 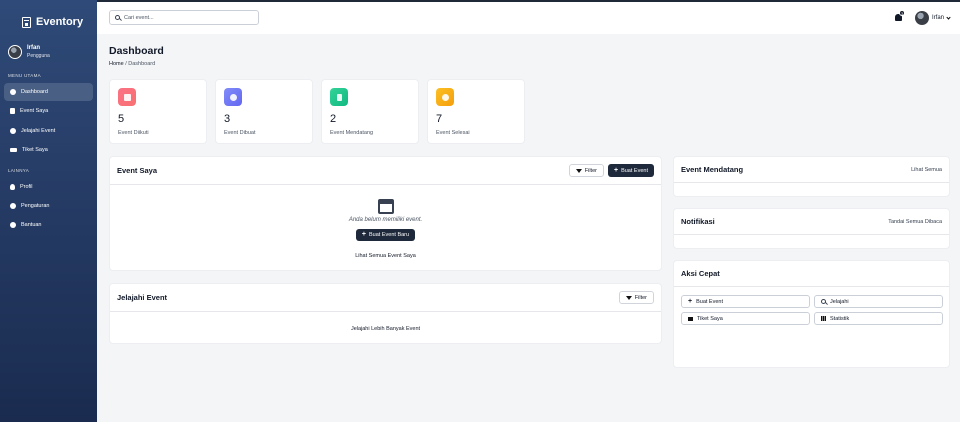 I want to click on search-input, so click(x=184, y=17).